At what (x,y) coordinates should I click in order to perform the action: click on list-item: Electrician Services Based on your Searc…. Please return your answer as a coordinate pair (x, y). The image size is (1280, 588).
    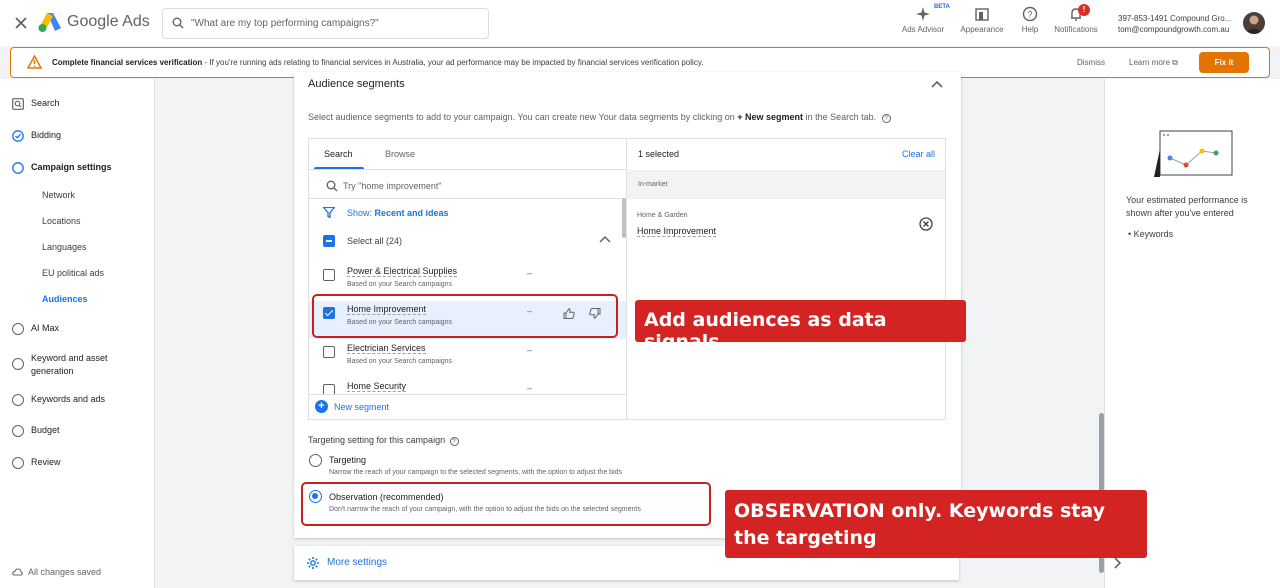
    Looking at the image, I should click on (467, 359).